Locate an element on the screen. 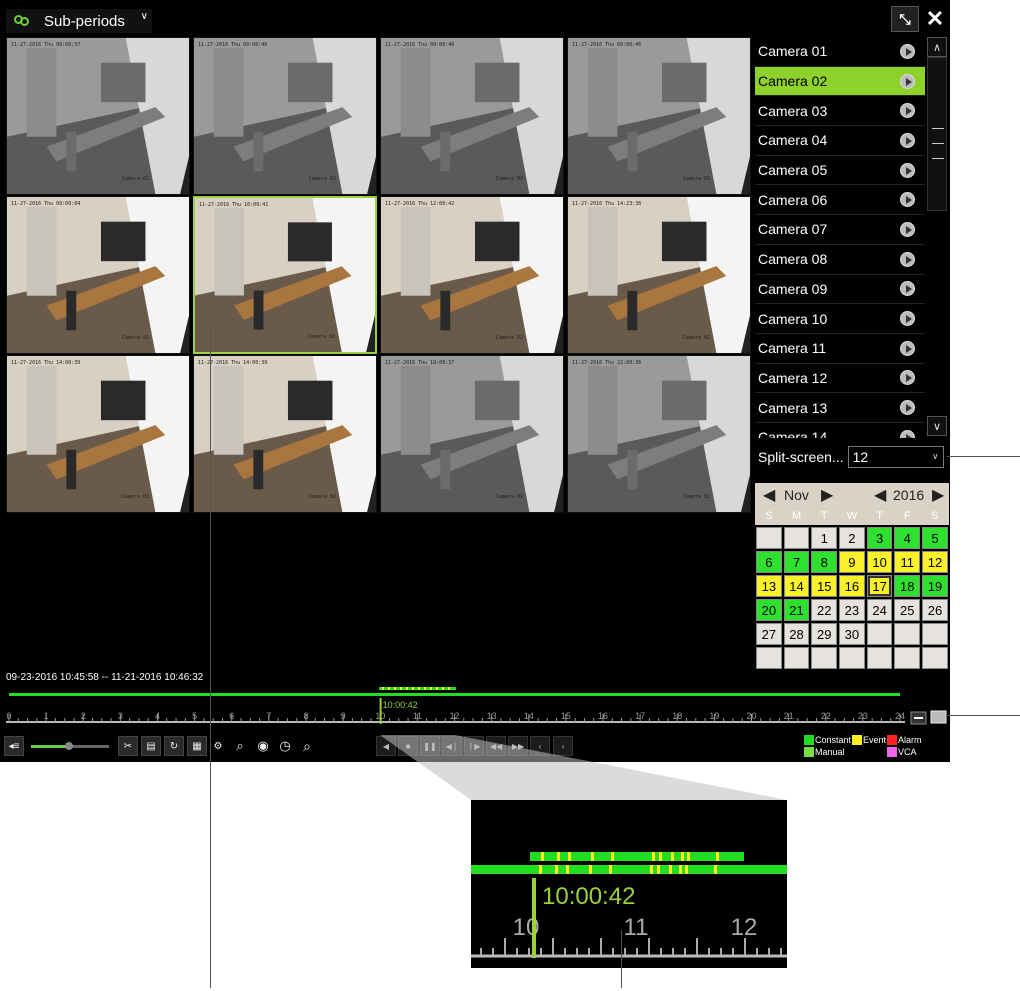 Image resolution: width=1020 pixels, height=991 pixels. callout-line-tile is located at coordinates (210, 655).